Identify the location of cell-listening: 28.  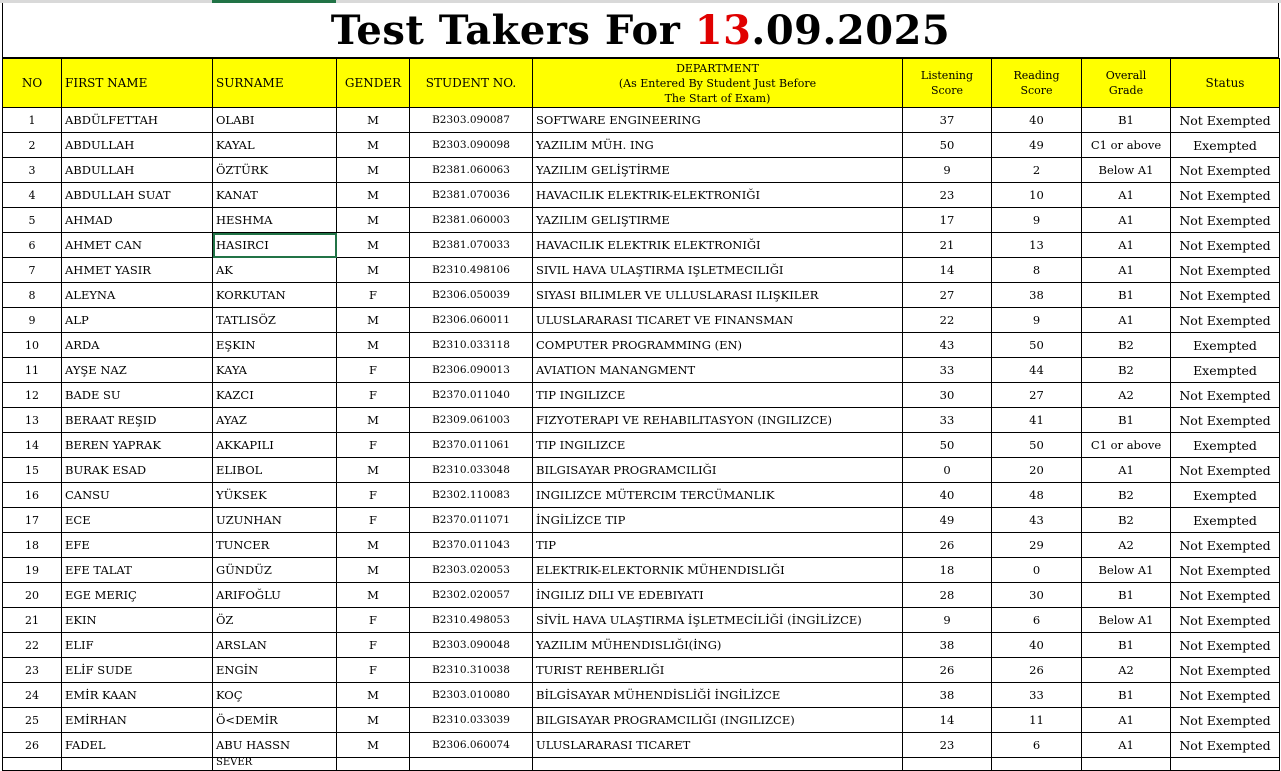
(947, 595).